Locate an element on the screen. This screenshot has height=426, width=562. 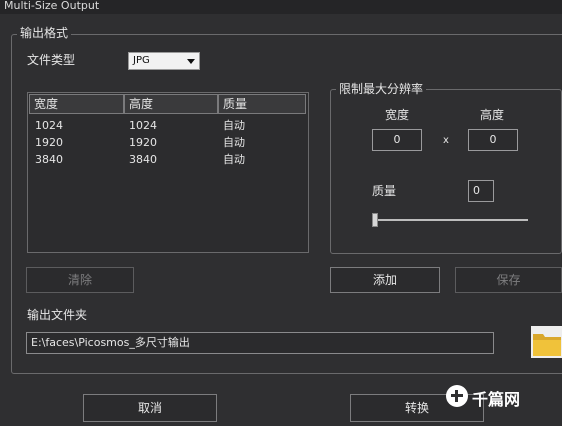
limit-height-input: 0 is located at coordinates (493, 140).